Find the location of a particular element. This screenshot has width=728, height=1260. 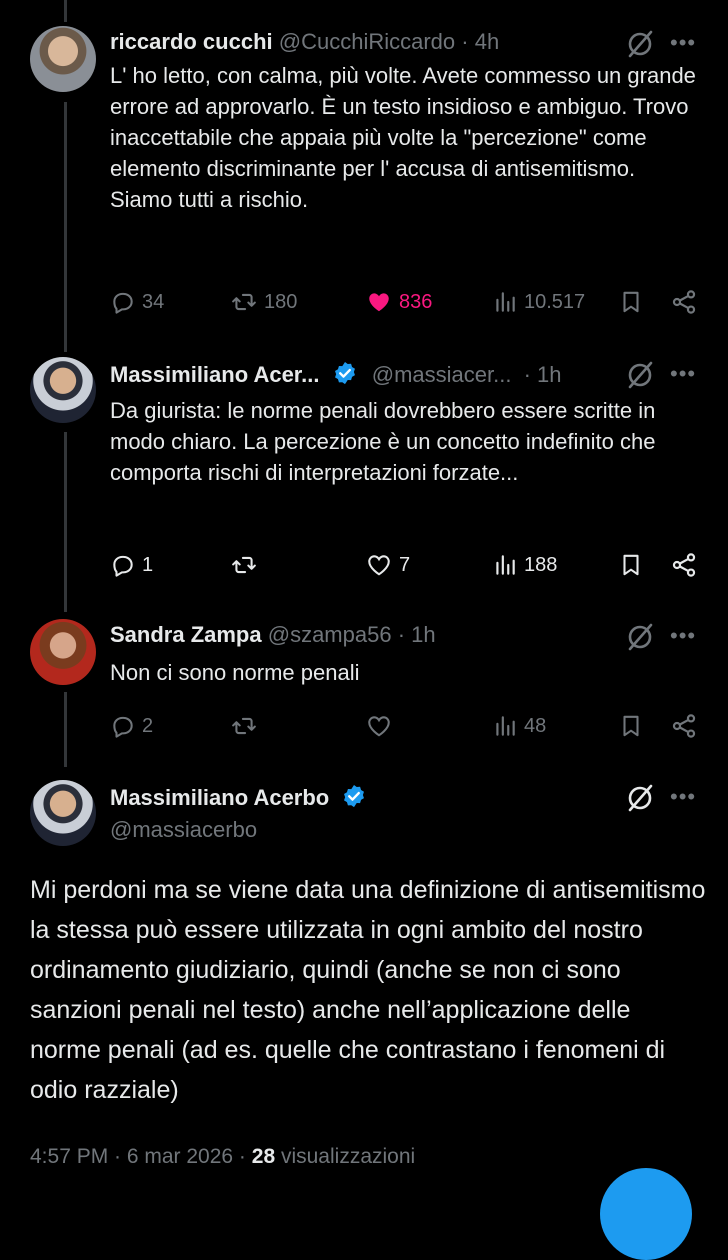

reply-button: 1 is located at coordinates (131, 565).